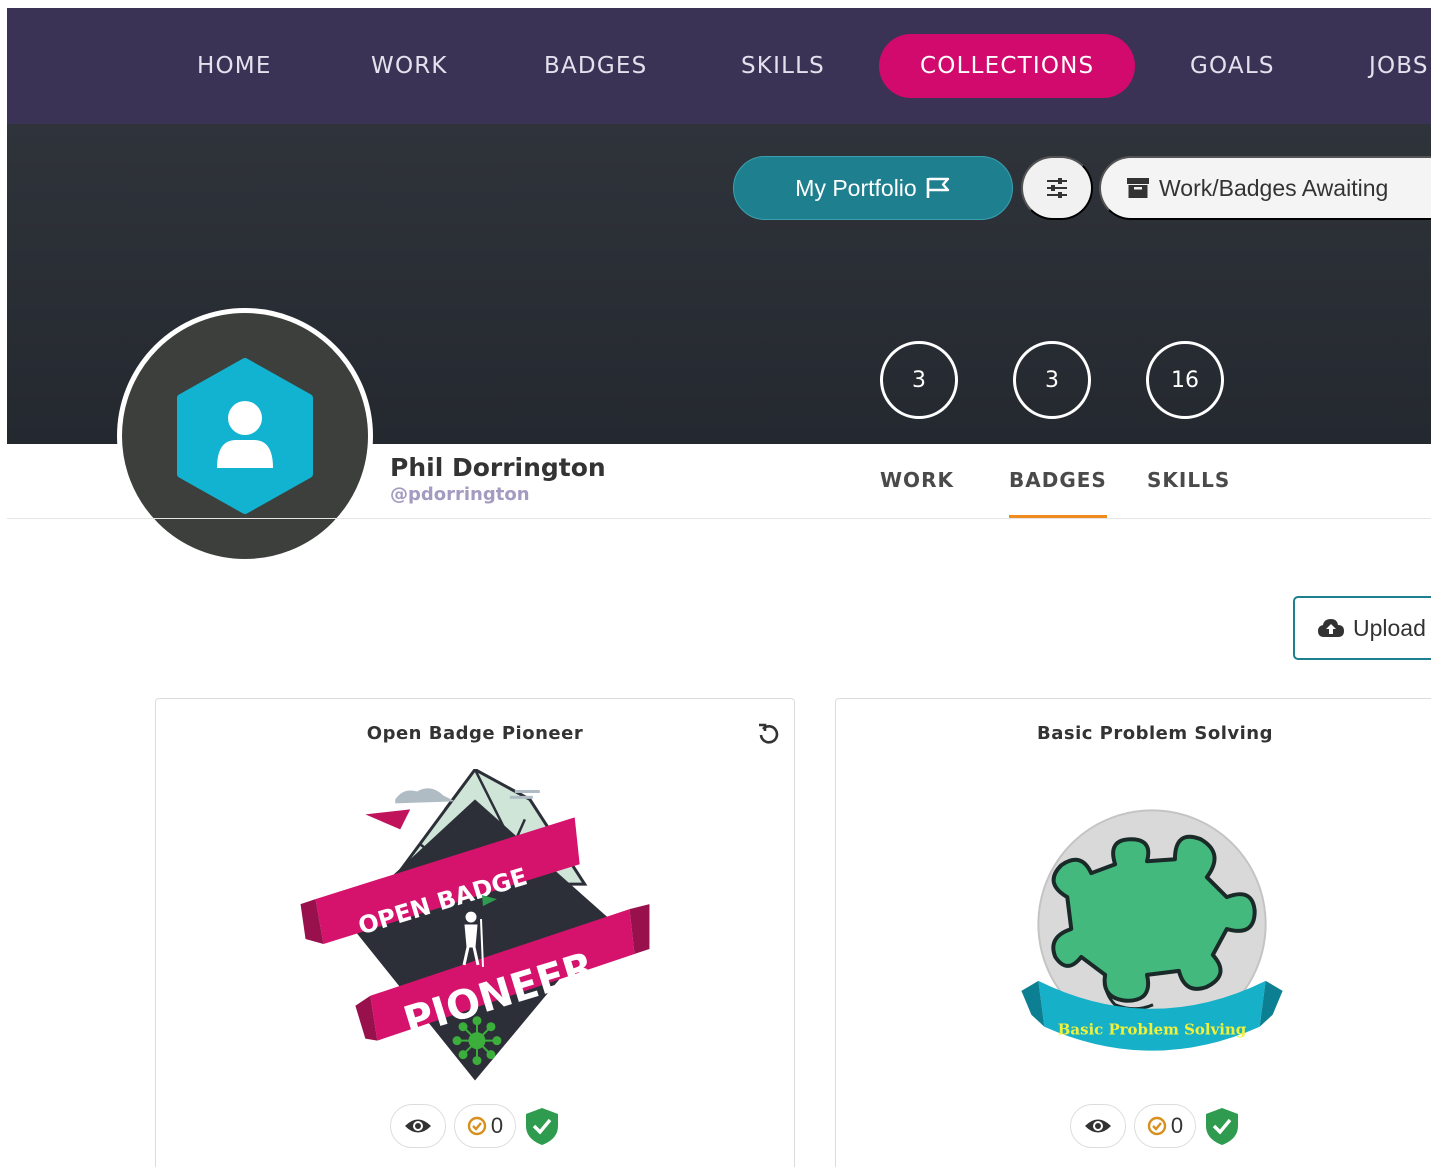 Image resolution: width=1445 pixels, height=1167 pixels. Describe the element at coordinates (1152, 930) in the screenshot. I see `badge-image-basic-problem-solving: Basic Problem Solving` at that location.